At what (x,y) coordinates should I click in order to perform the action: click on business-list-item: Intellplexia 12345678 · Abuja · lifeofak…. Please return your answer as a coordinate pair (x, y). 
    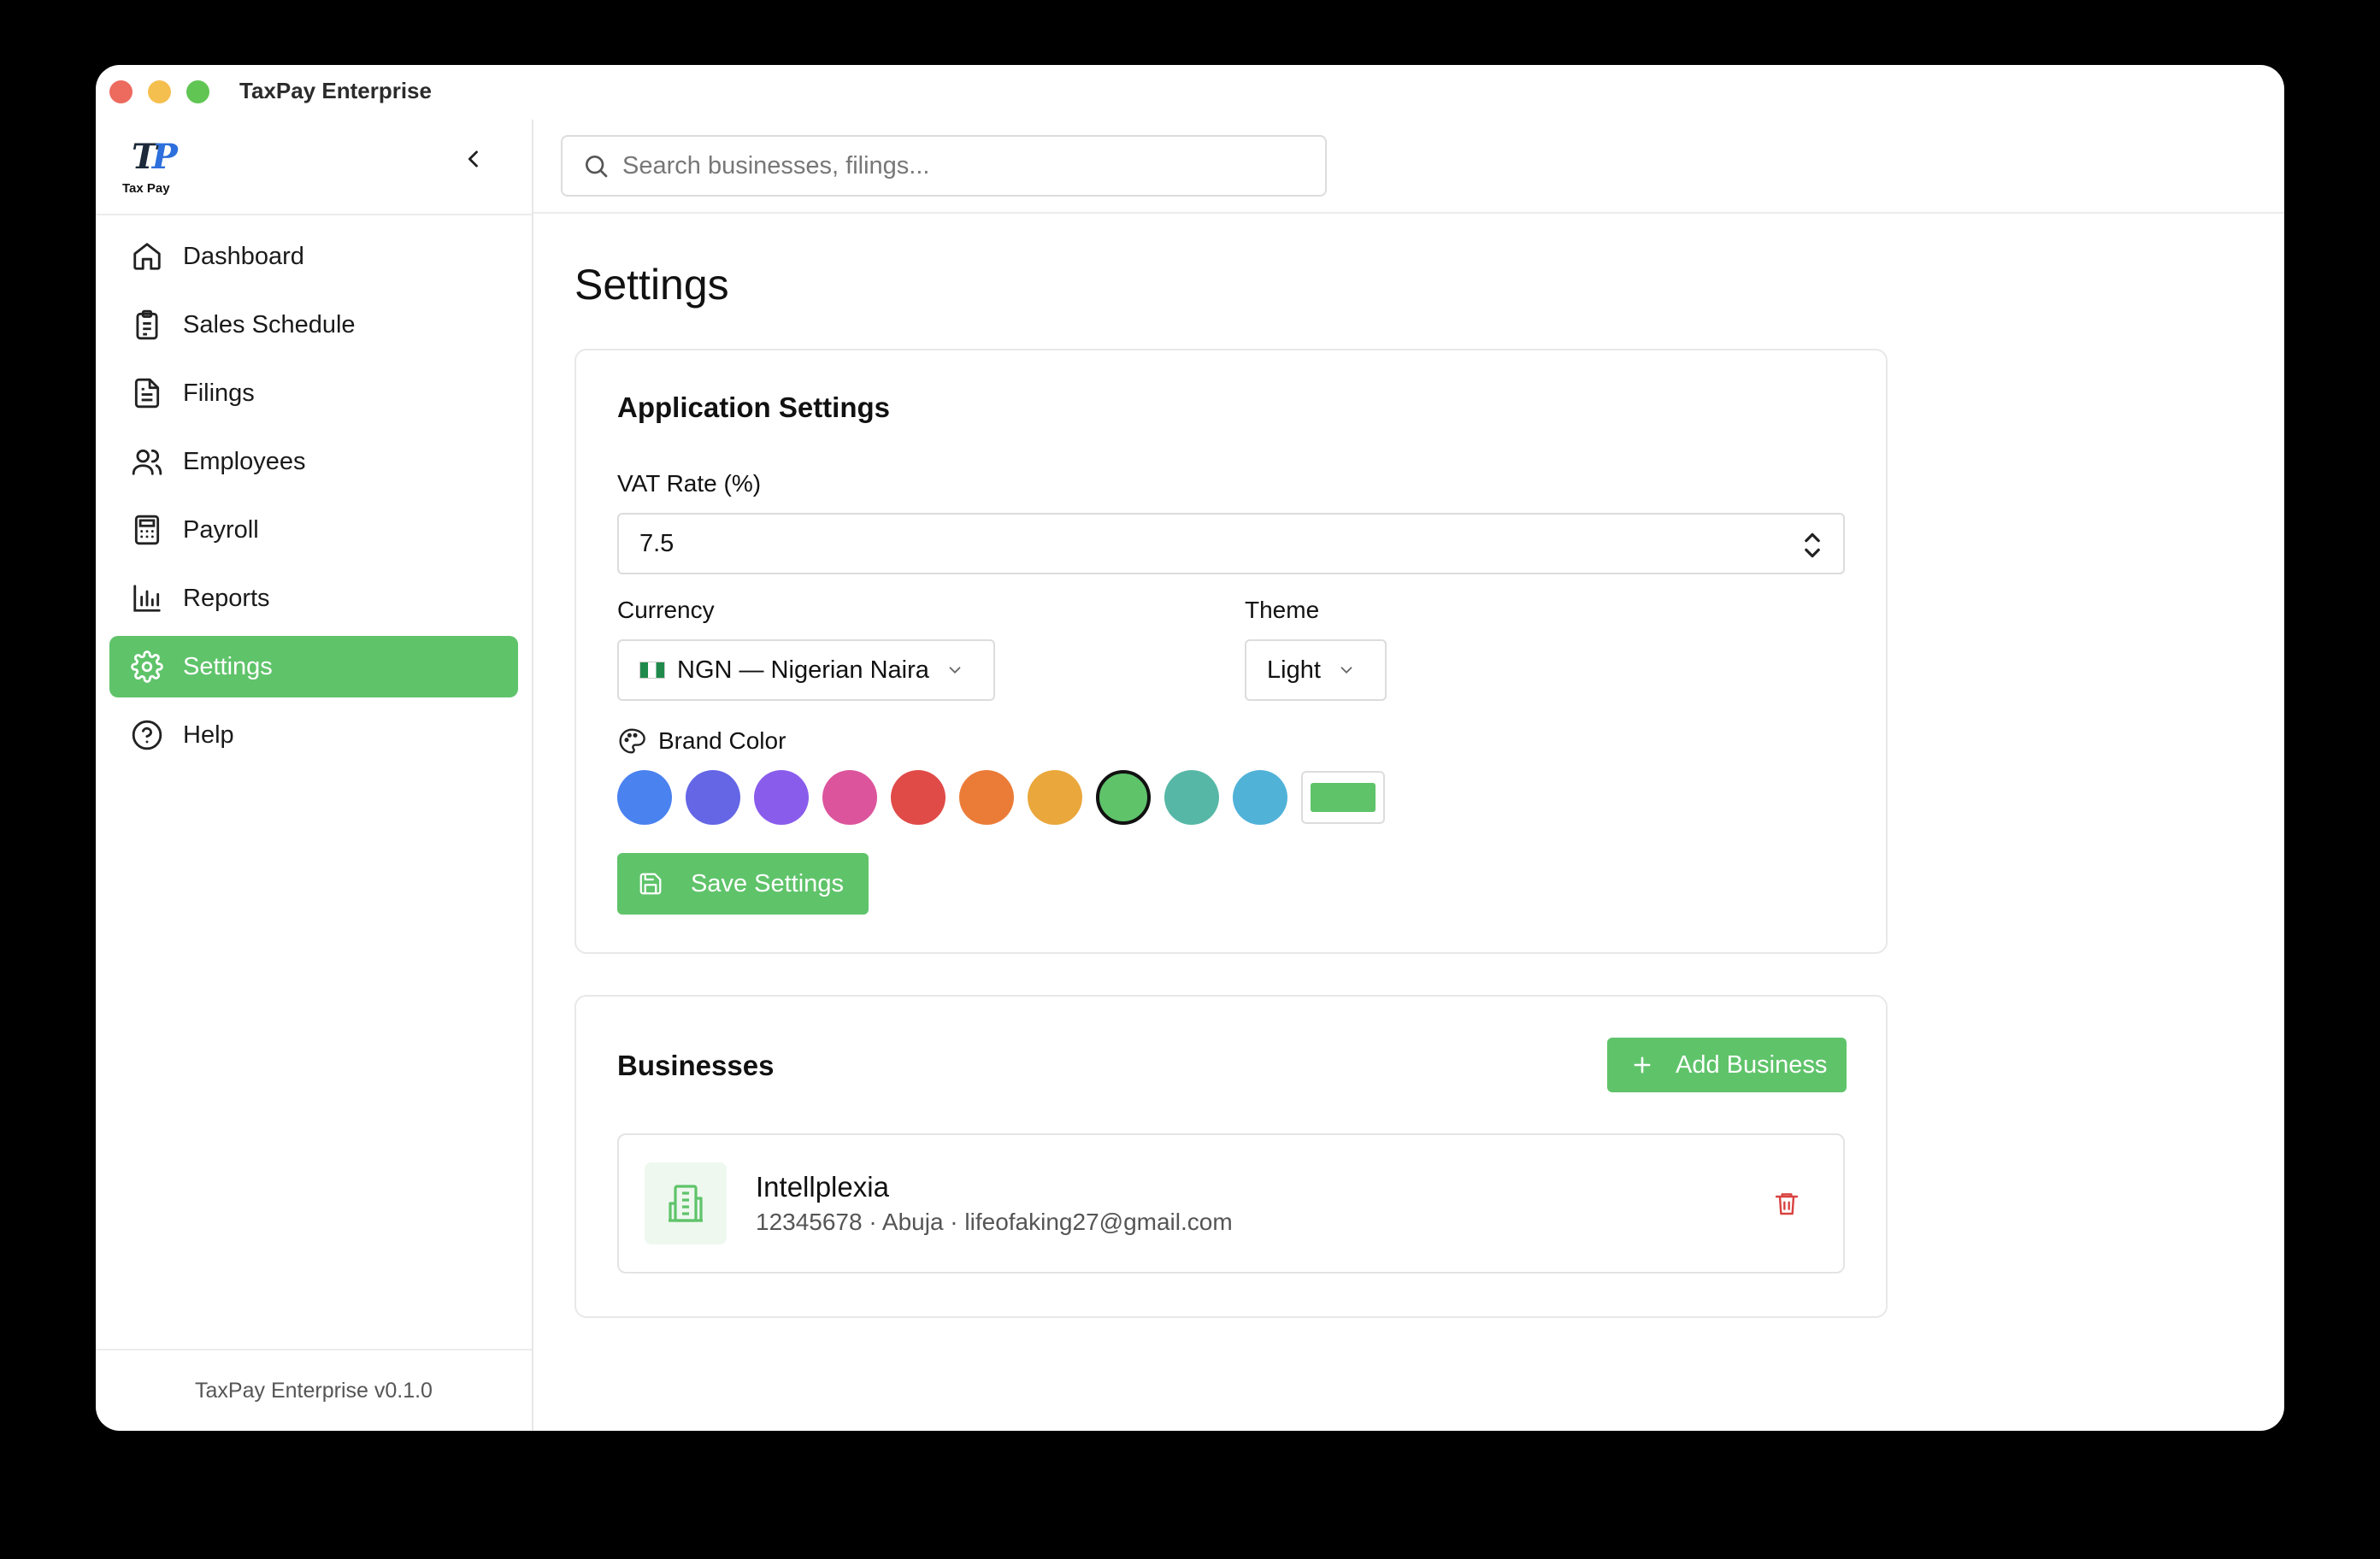
    Looking at the image, I should click on (1231, 1204).